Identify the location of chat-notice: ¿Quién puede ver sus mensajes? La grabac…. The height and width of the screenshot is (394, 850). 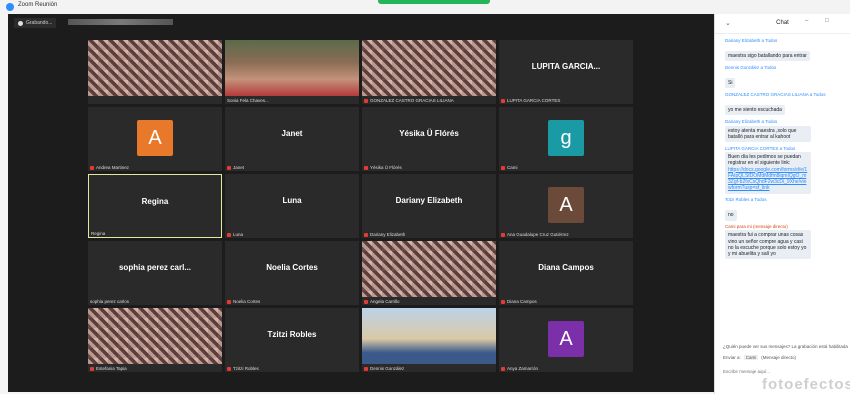
(785, 346).